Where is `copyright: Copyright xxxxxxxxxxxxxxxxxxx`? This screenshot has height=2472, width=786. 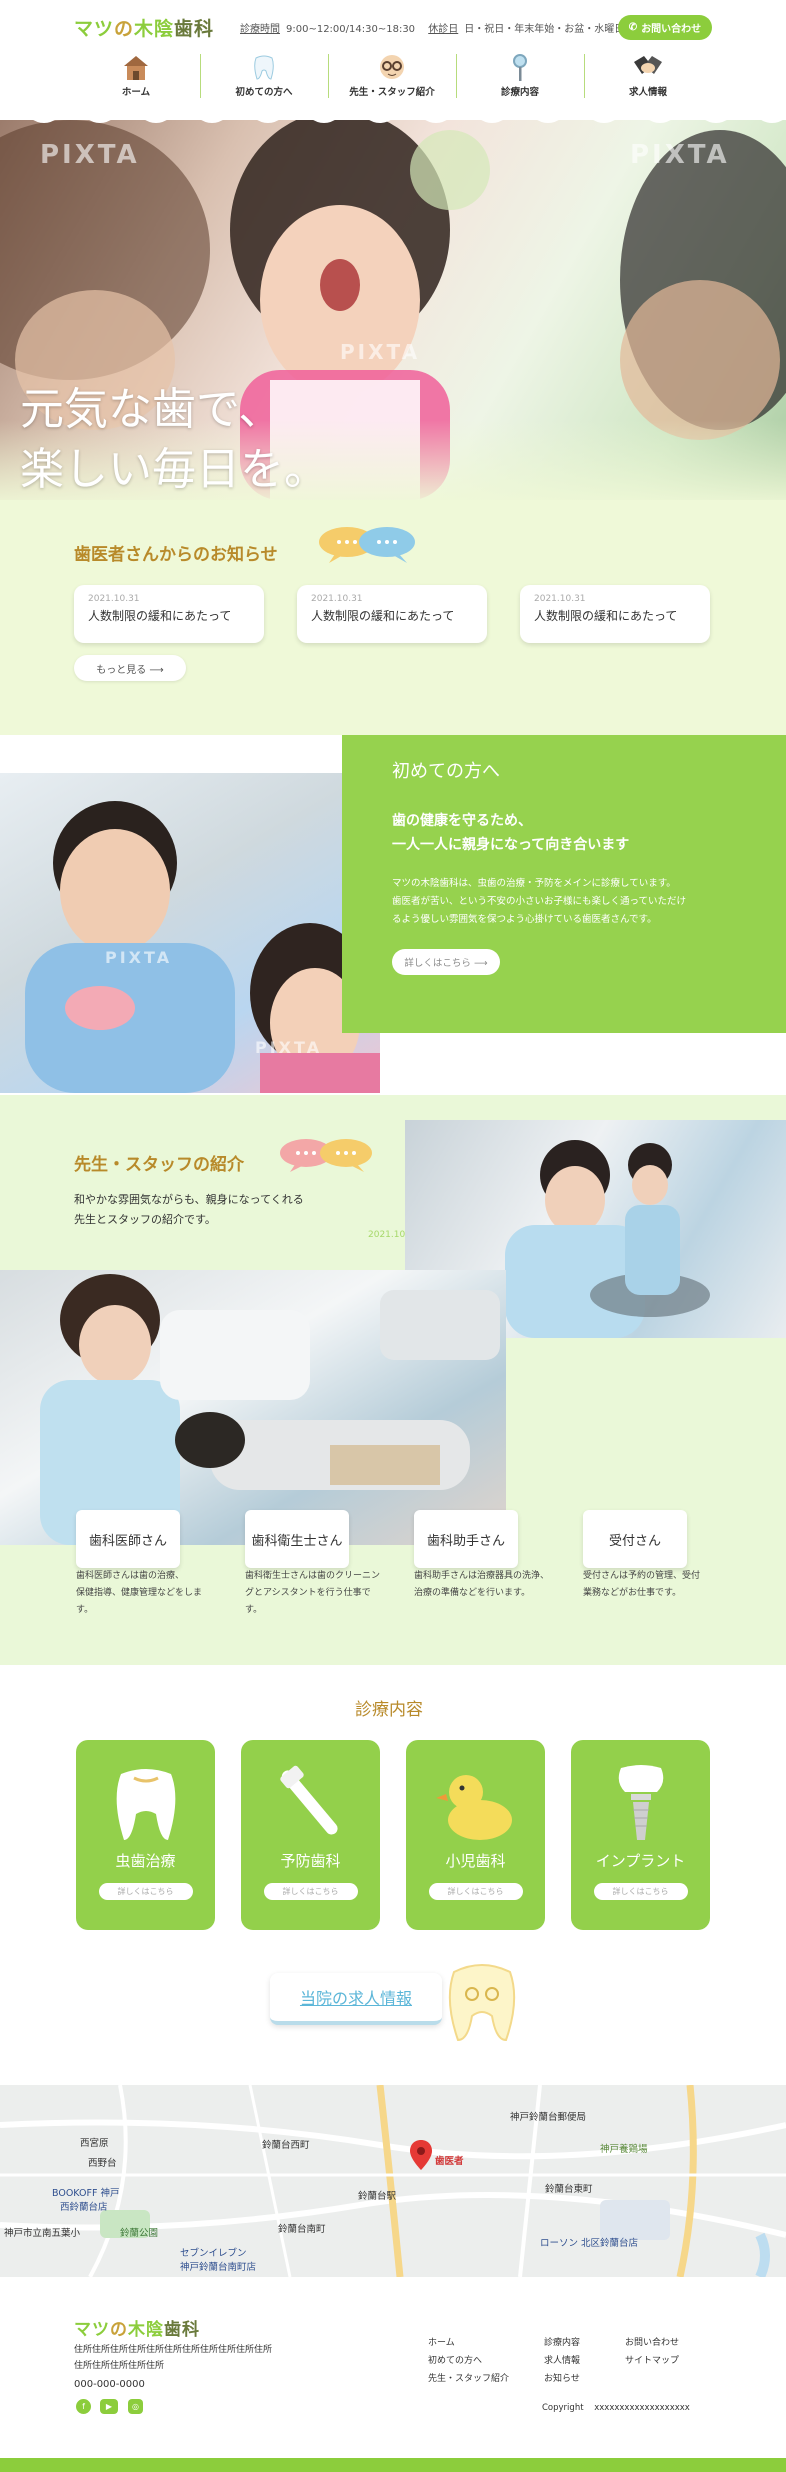 copyright: Copyright xxxxxxxxxxxxxxxxxxx is located at coordinates (616, 2408).